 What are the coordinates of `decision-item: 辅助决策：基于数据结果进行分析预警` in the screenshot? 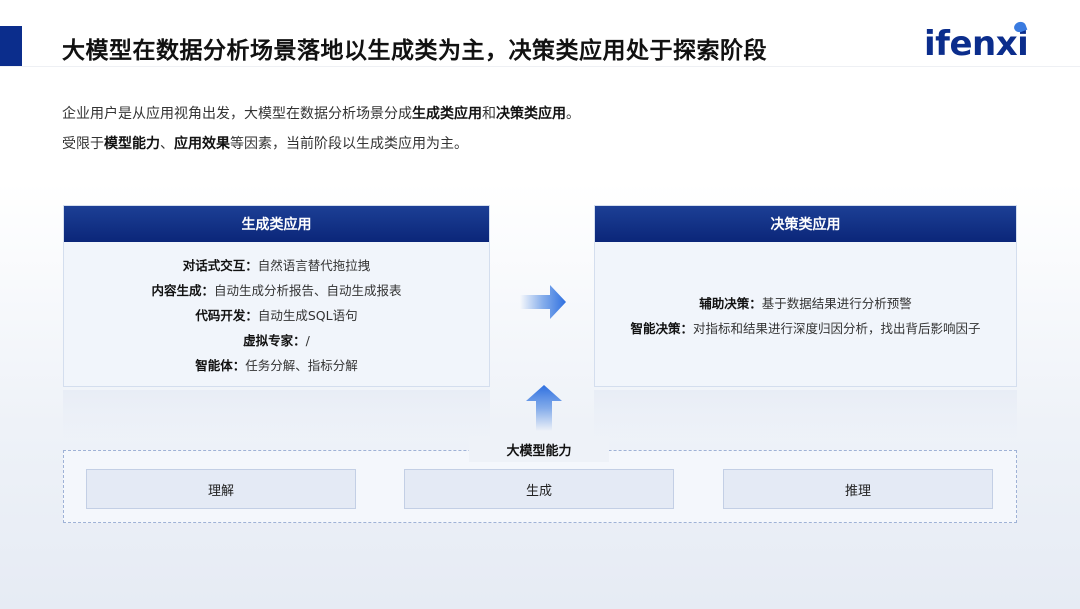 It's located at (805, 302).